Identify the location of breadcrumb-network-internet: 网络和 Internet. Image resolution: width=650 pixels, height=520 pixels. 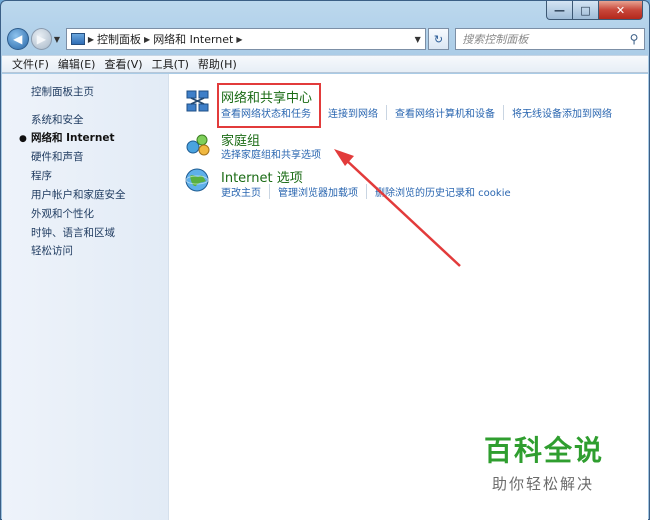
(193, 39).